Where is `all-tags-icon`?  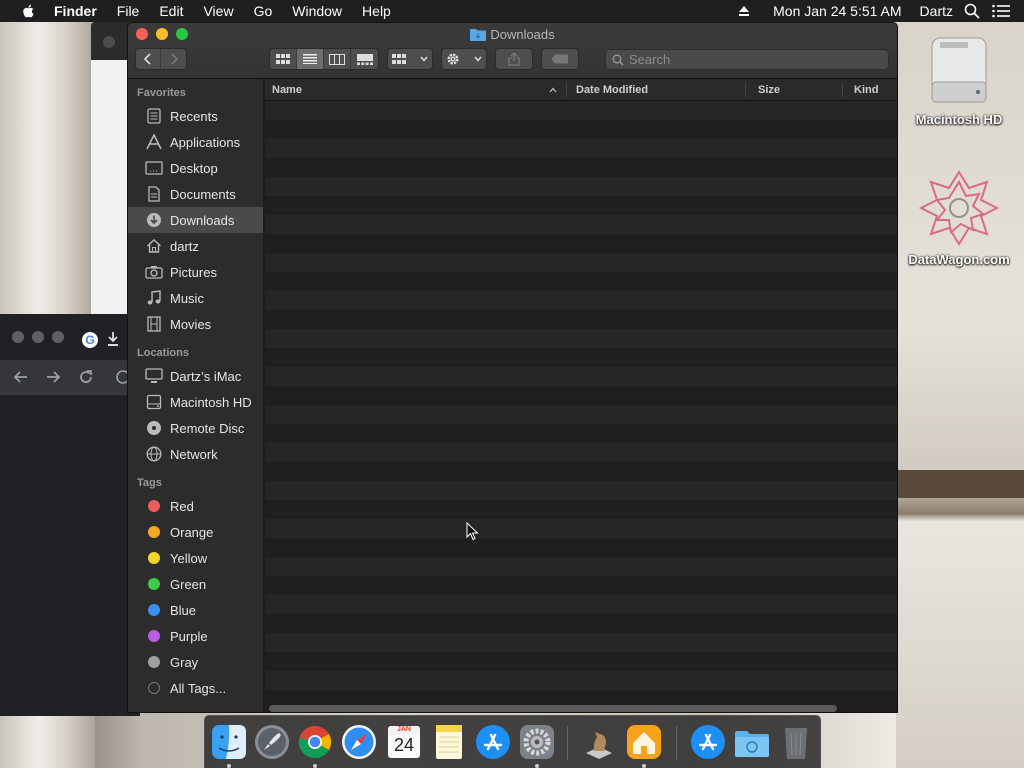
all-tags-icon is located at coordinates (154, 688).